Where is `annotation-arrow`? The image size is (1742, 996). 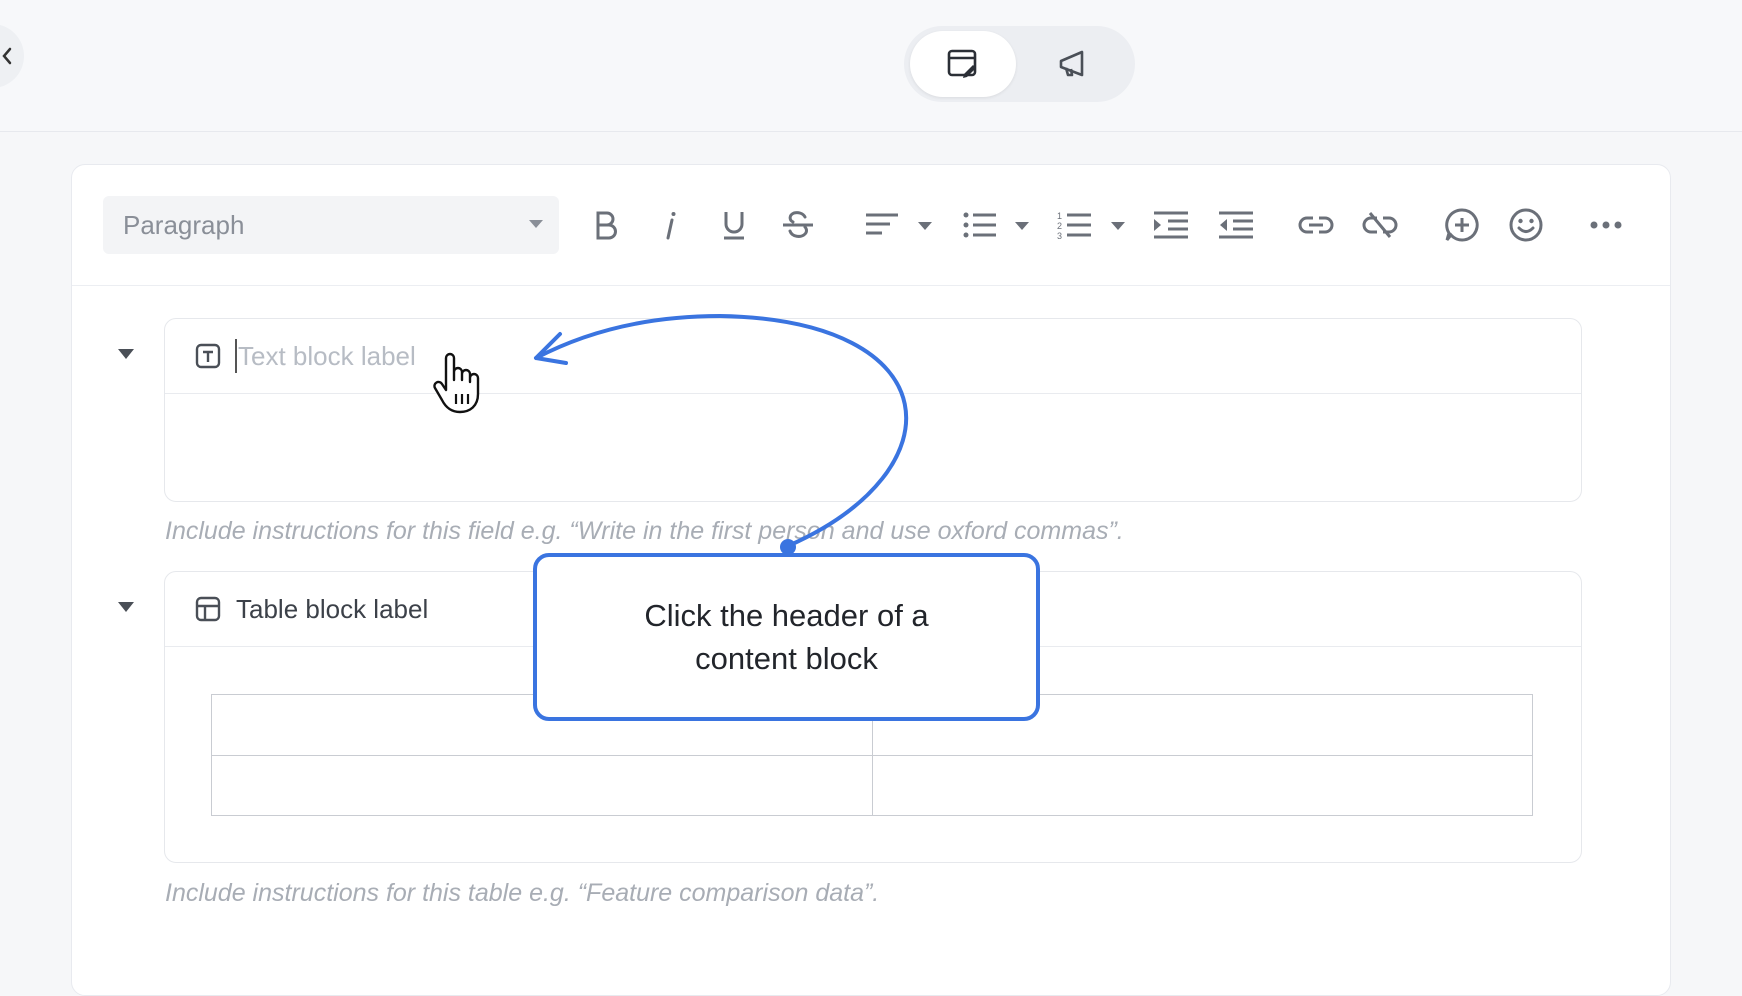 annotation-arrow is located at coordinates (721, 434).